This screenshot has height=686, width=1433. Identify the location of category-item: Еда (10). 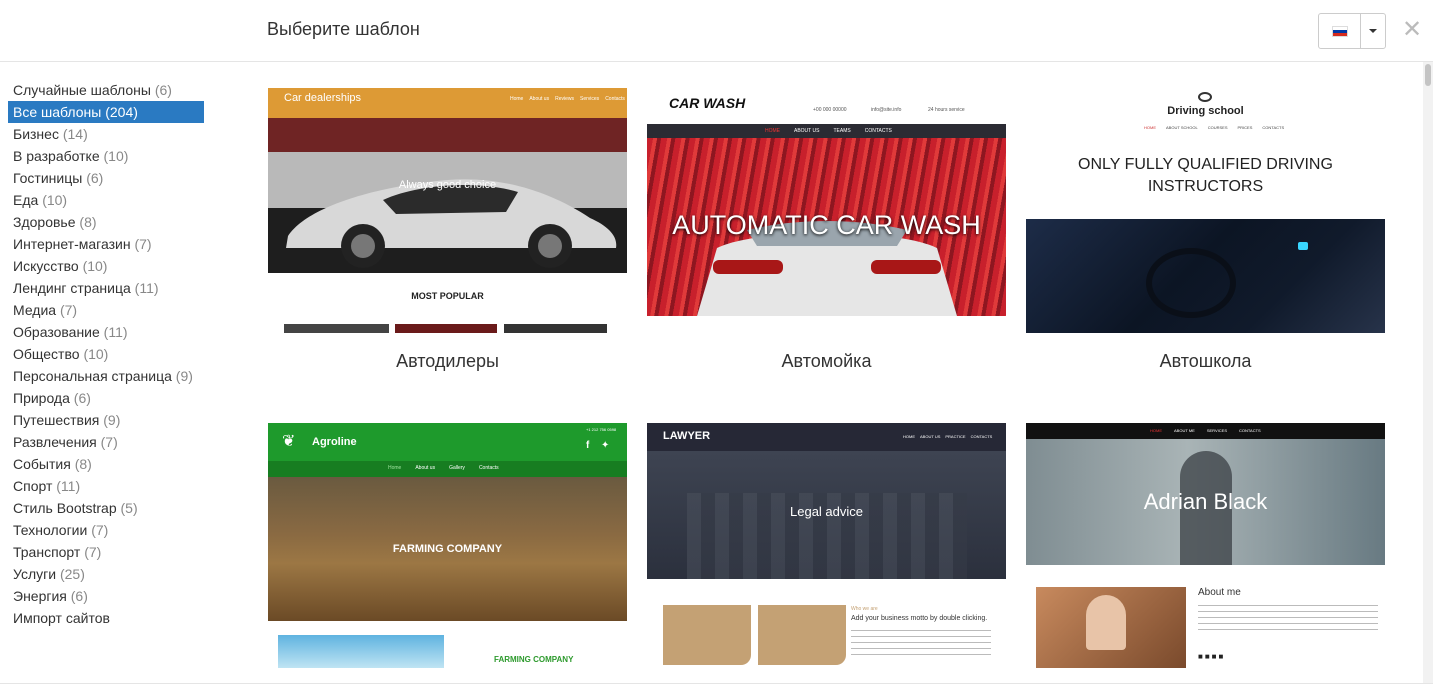
(108, 200).